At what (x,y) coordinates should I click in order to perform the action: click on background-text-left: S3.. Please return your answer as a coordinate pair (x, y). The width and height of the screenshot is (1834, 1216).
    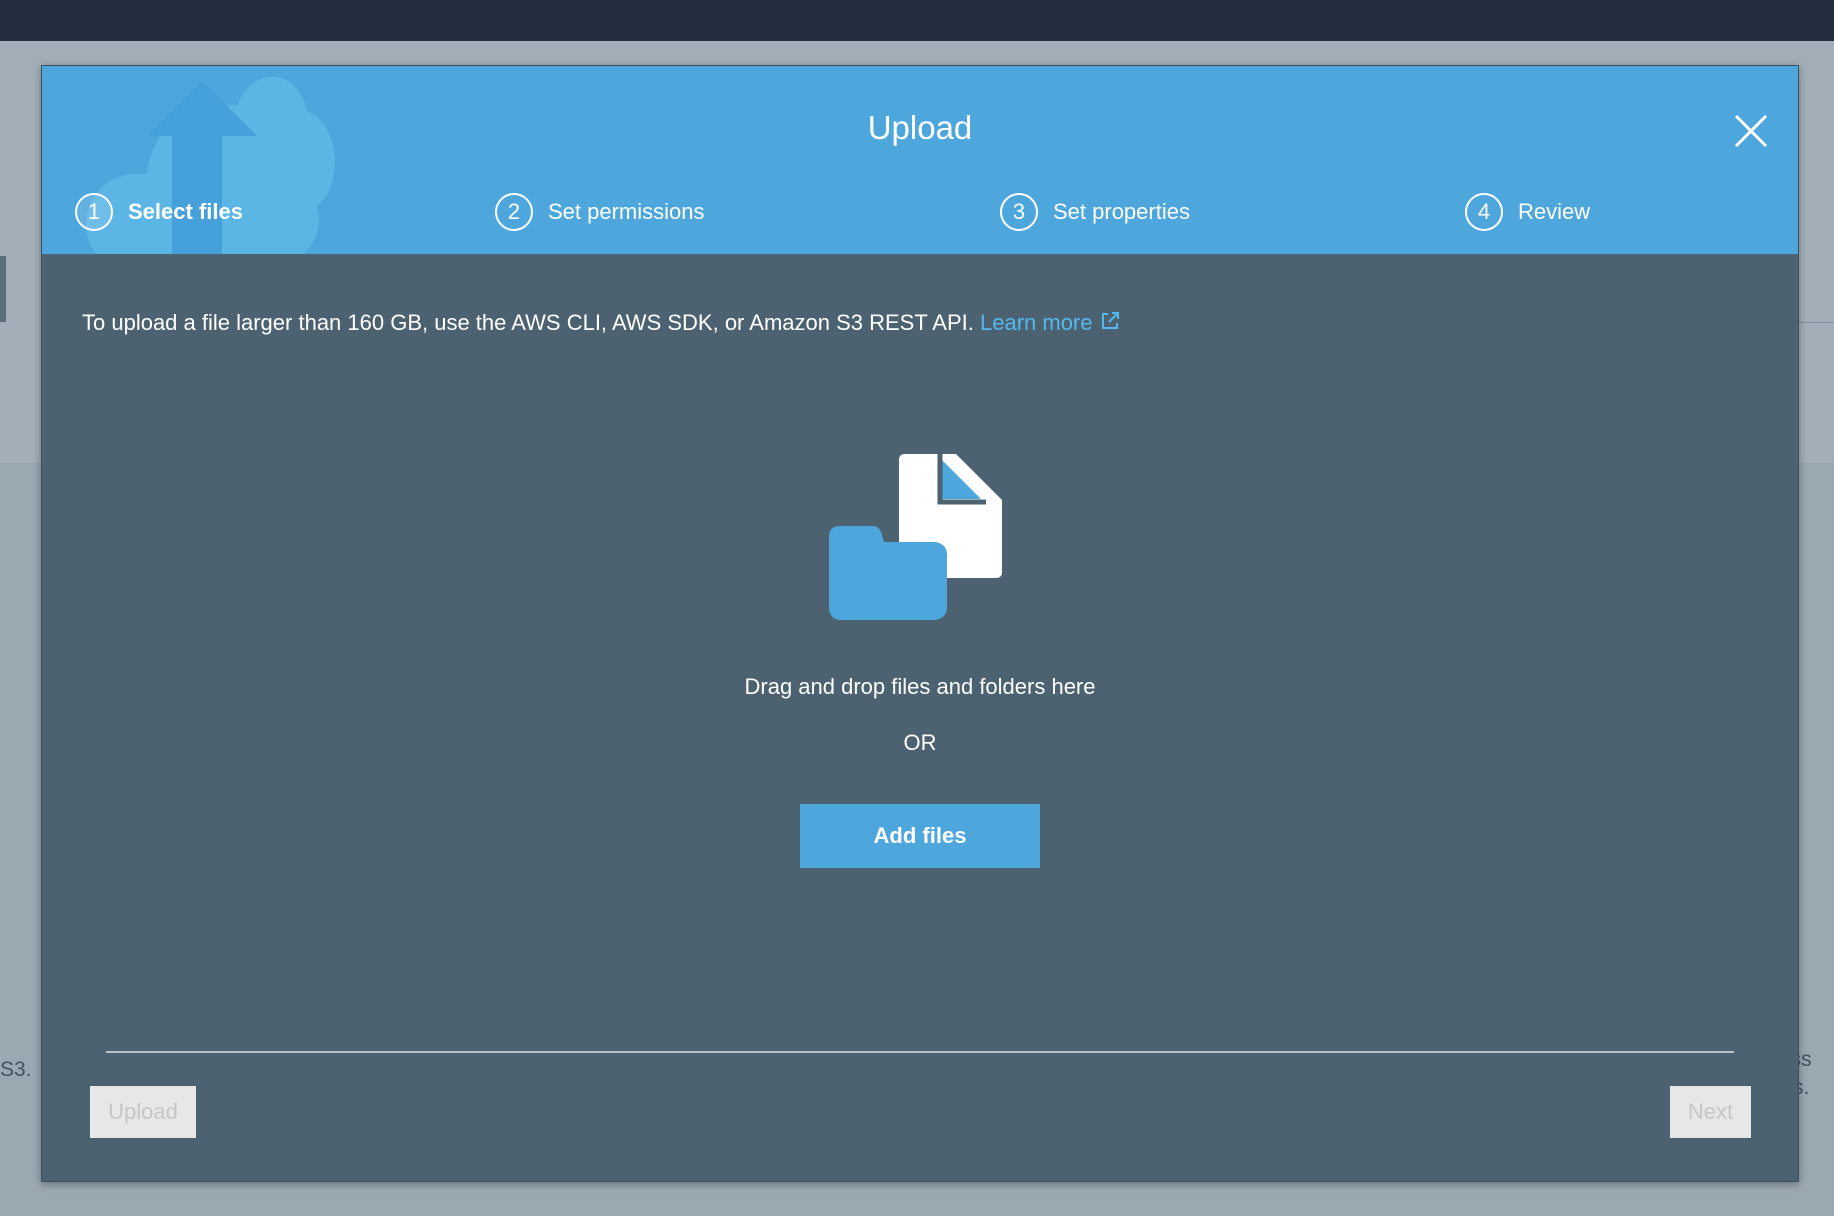
    Looking at the image, I should click on (16, 1069).